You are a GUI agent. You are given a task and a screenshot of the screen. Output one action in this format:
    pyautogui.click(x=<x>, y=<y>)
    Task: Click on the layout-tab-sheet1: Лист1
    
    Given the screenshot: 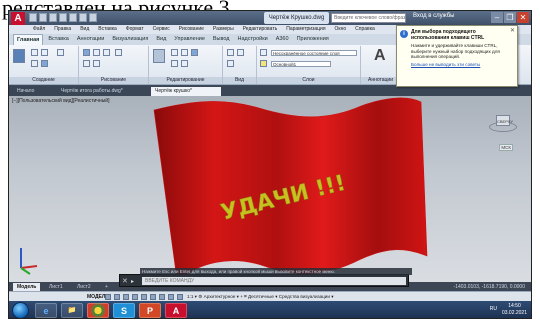 What is the action you would take?
    pyautogui.click(x=56, y=287)
    